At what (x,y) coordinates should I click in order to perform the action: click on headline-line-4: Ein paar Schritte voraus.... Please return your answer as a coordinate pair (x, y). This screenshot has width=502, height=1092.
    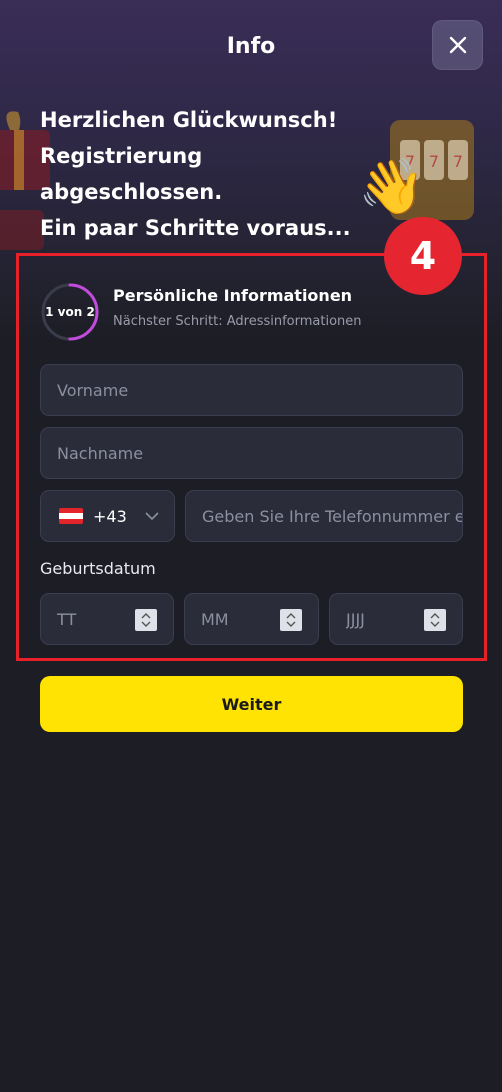
    Looking at the image, I should click on (195, 228).